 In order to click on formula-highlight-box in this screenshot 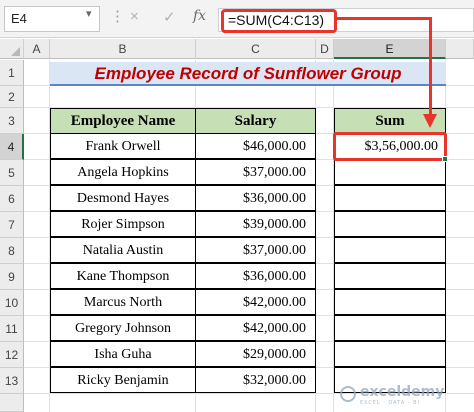, I will do `click(279, 21)`.